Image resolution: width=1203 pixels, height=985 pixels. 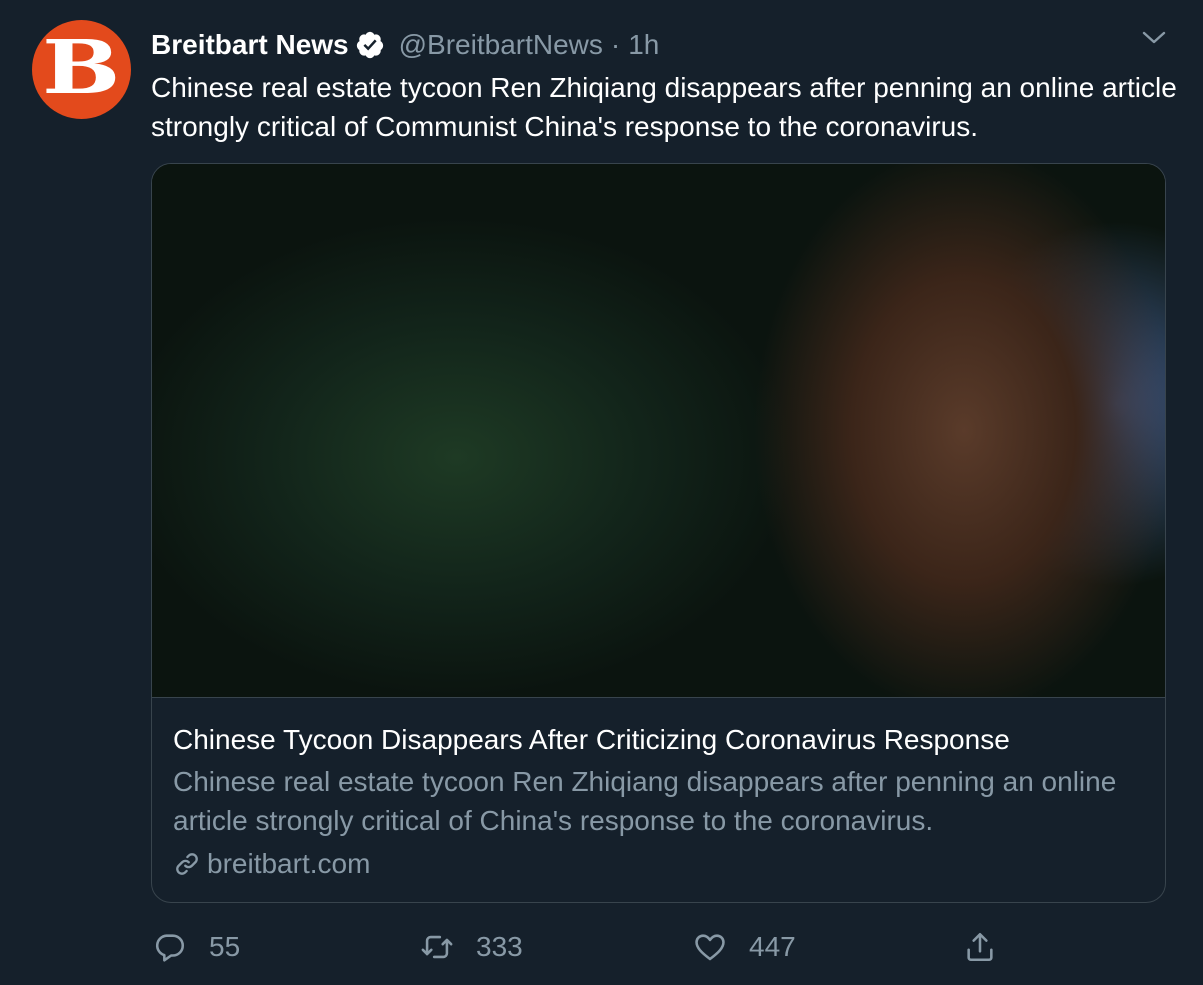 I want to click on like-count: 447, so click(x=772, y=946).